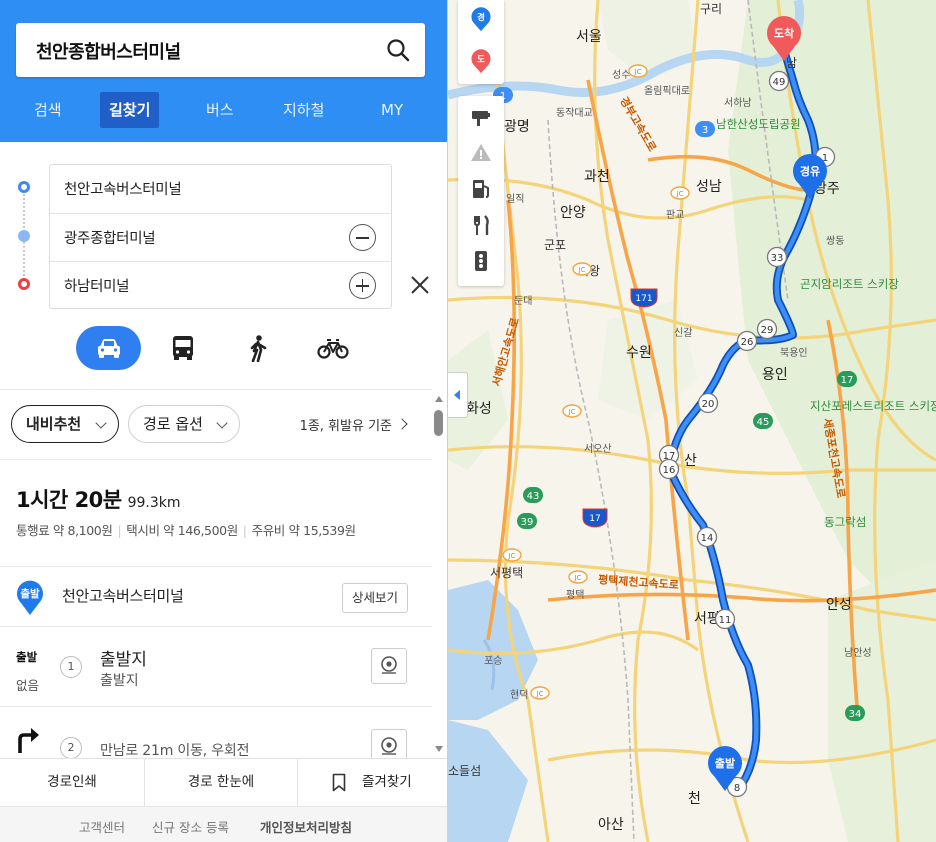  Describe the element at coordinates (220, 285) in the screenshot. I see `waypoint-end: 하남터미널` at that location.